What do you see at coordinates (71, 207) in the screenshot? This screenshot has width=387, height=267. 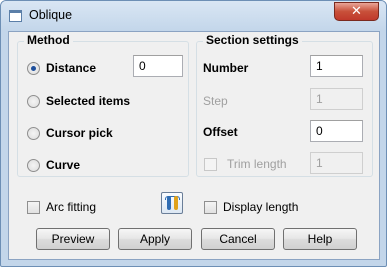 I see `arc-fitting-label: Arc fitting` at bounding box center [71, 207].